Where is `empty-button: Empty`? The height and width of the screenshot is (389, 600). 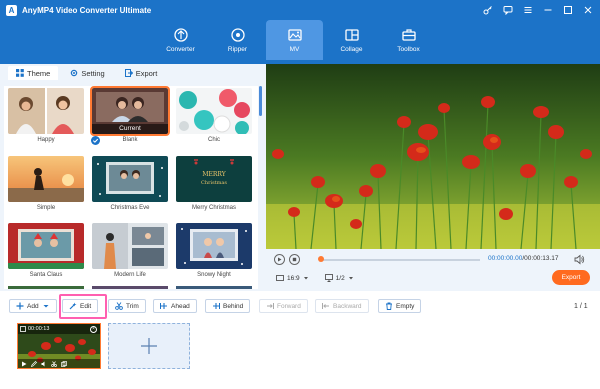 empty-button: Empty is located at coordinates (400, 306).